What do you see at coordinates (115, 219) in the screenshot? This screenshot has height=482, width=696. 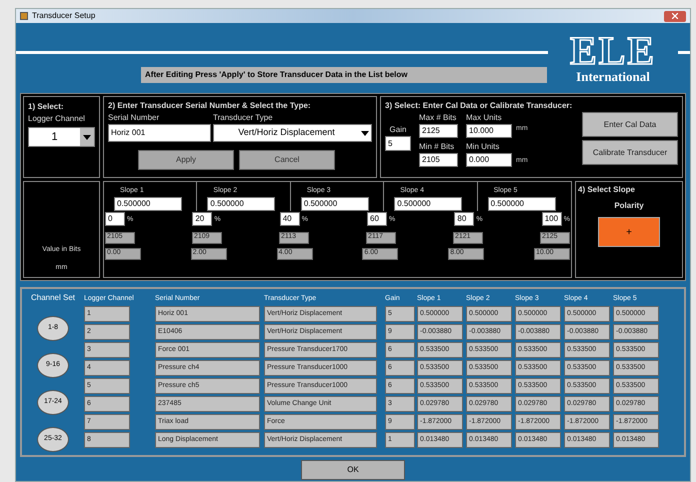 I see `percent-input: 0` at bounding box center [115, 219].